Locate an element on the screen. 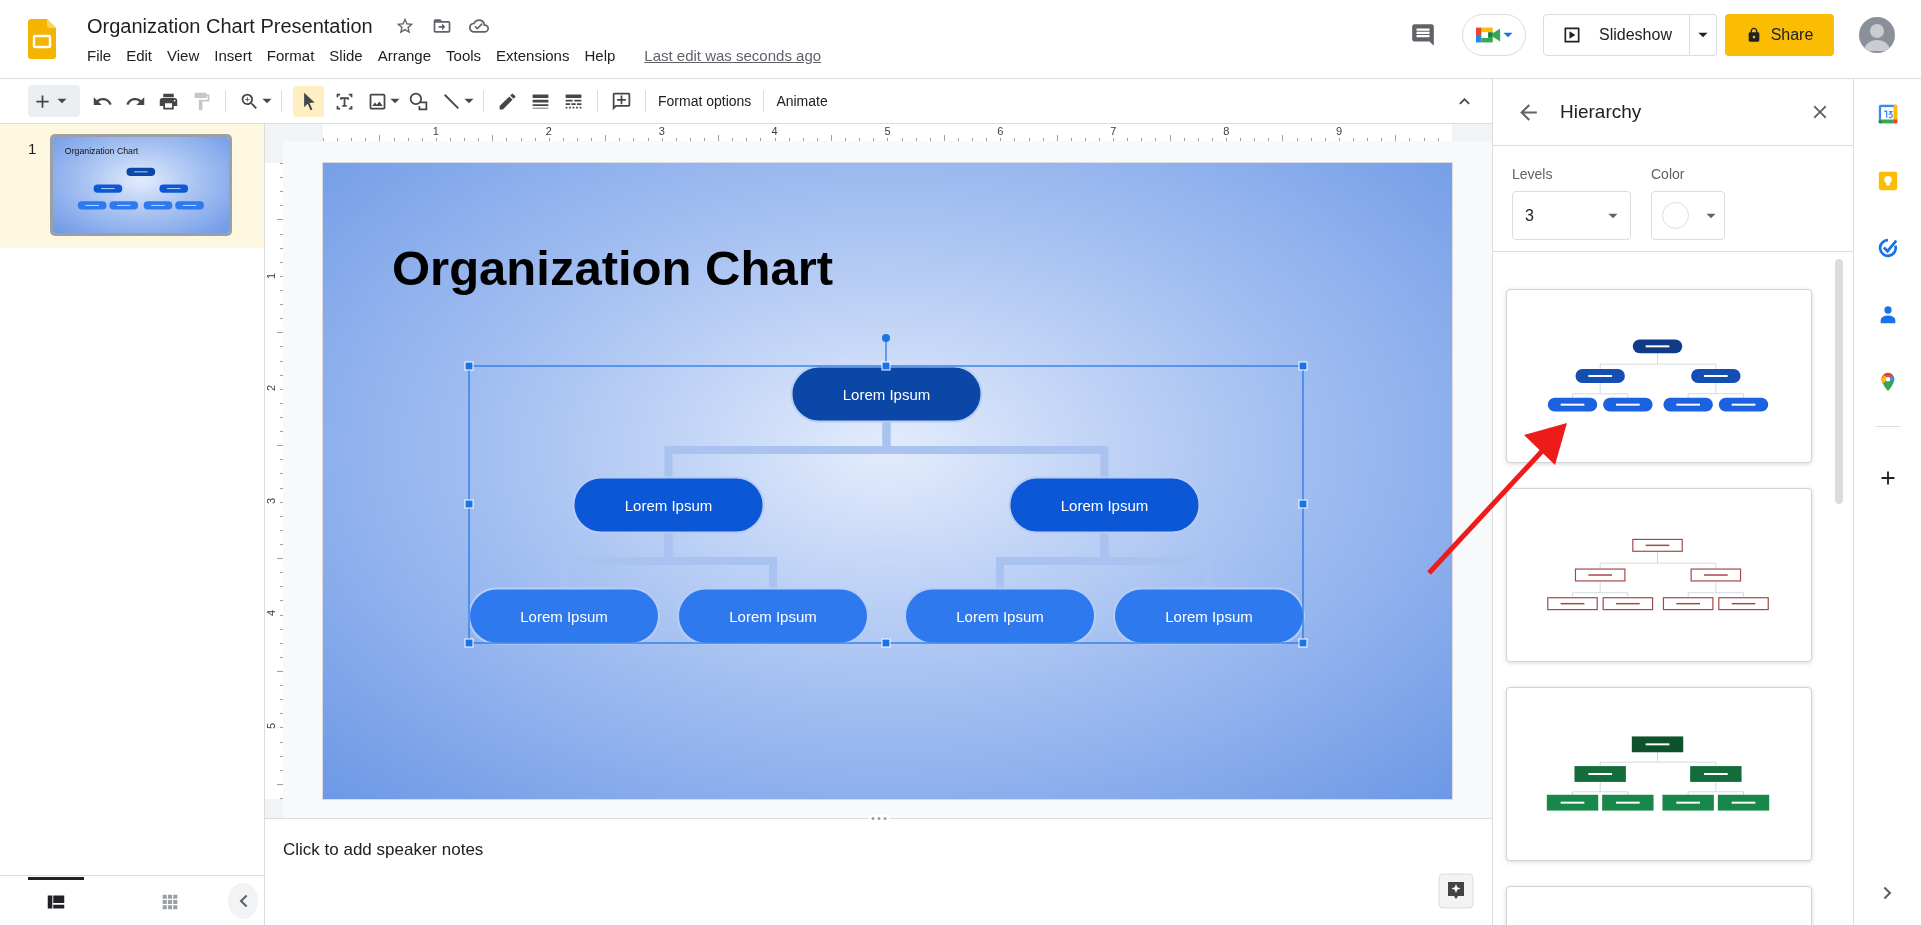 The height and width of the screenshot is (925, 1921). add-comment-icon is located at coordinates (621, 101).